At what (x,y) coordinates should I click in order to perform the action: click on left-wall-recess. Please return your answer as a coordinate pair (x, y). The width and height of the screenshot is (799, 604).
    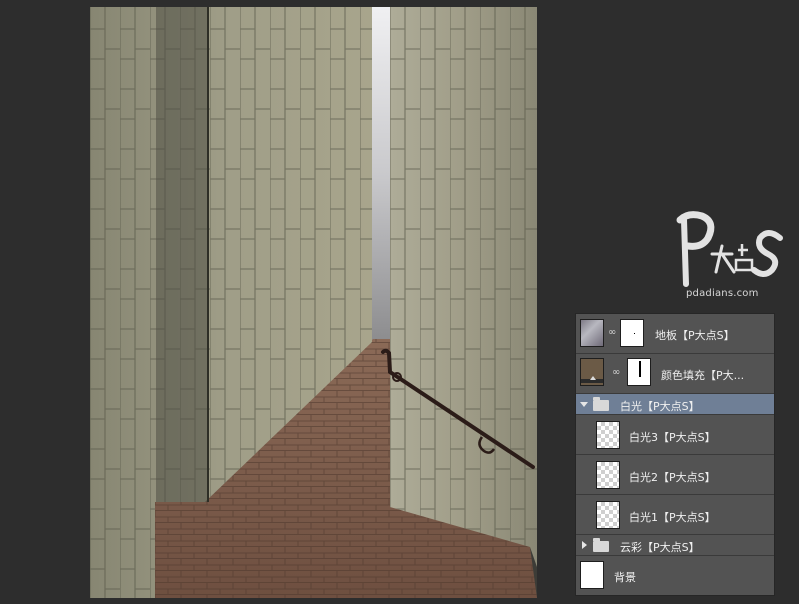
    Looking at the image, I should click on (182, 254).